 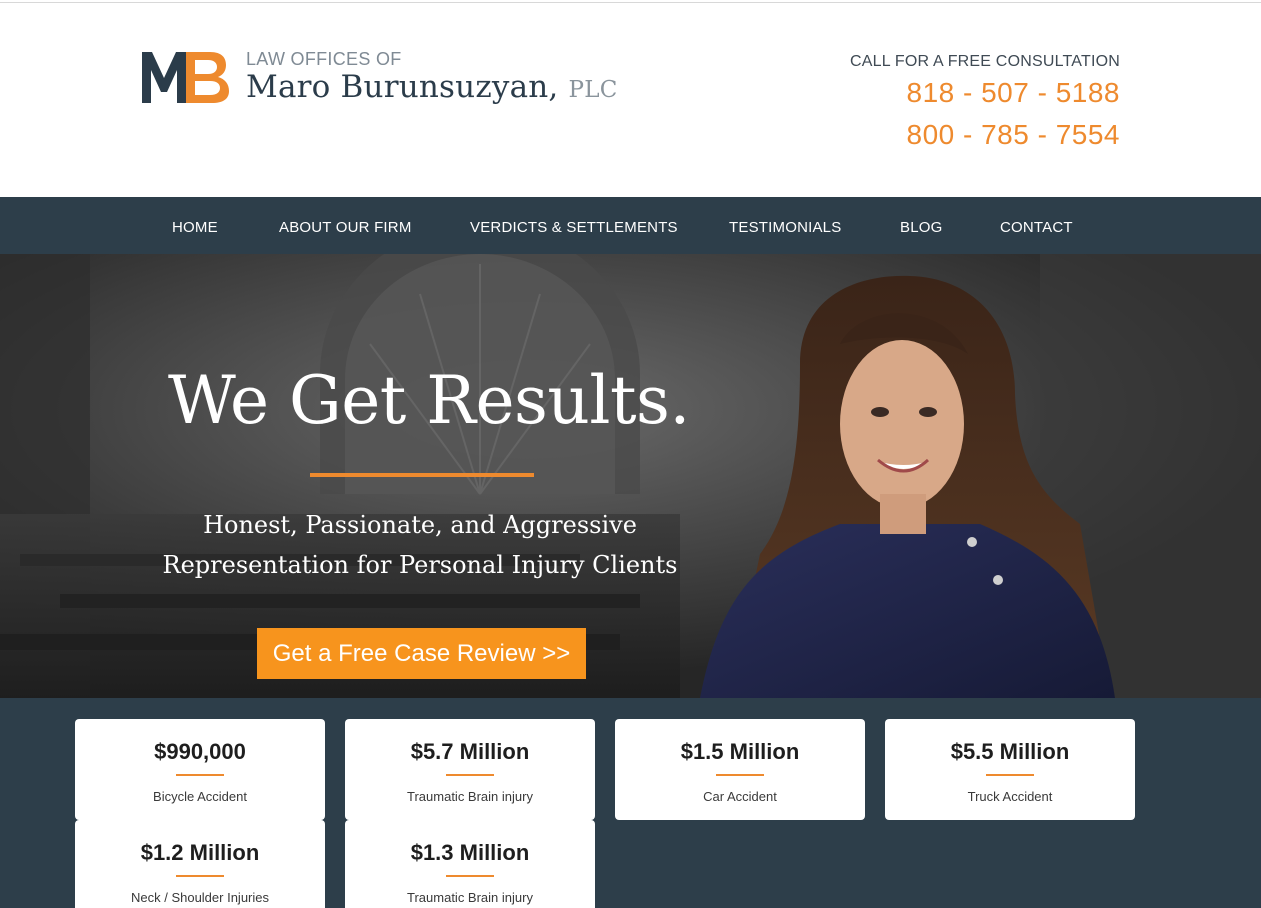 What do you see at coordinates (470, 852) in the screenshot?
I see `result-amount: $1.3 Million` at bounding box center [470, 852].